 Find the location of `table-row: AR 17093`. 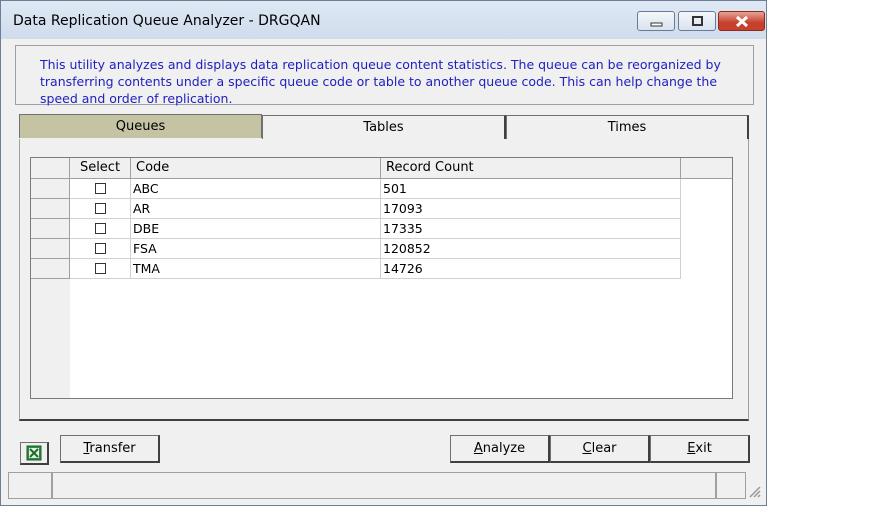

table-row: AR 17093 is located at coordinates (356, 209).